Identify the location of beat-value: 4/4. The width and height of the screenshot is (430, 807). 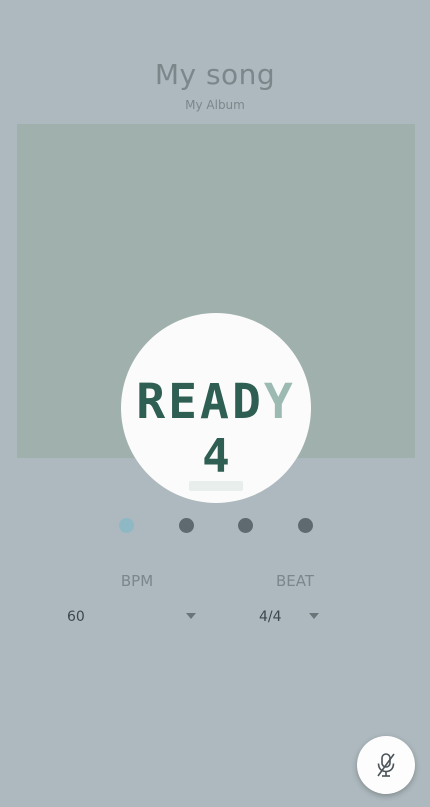
(270, 617).